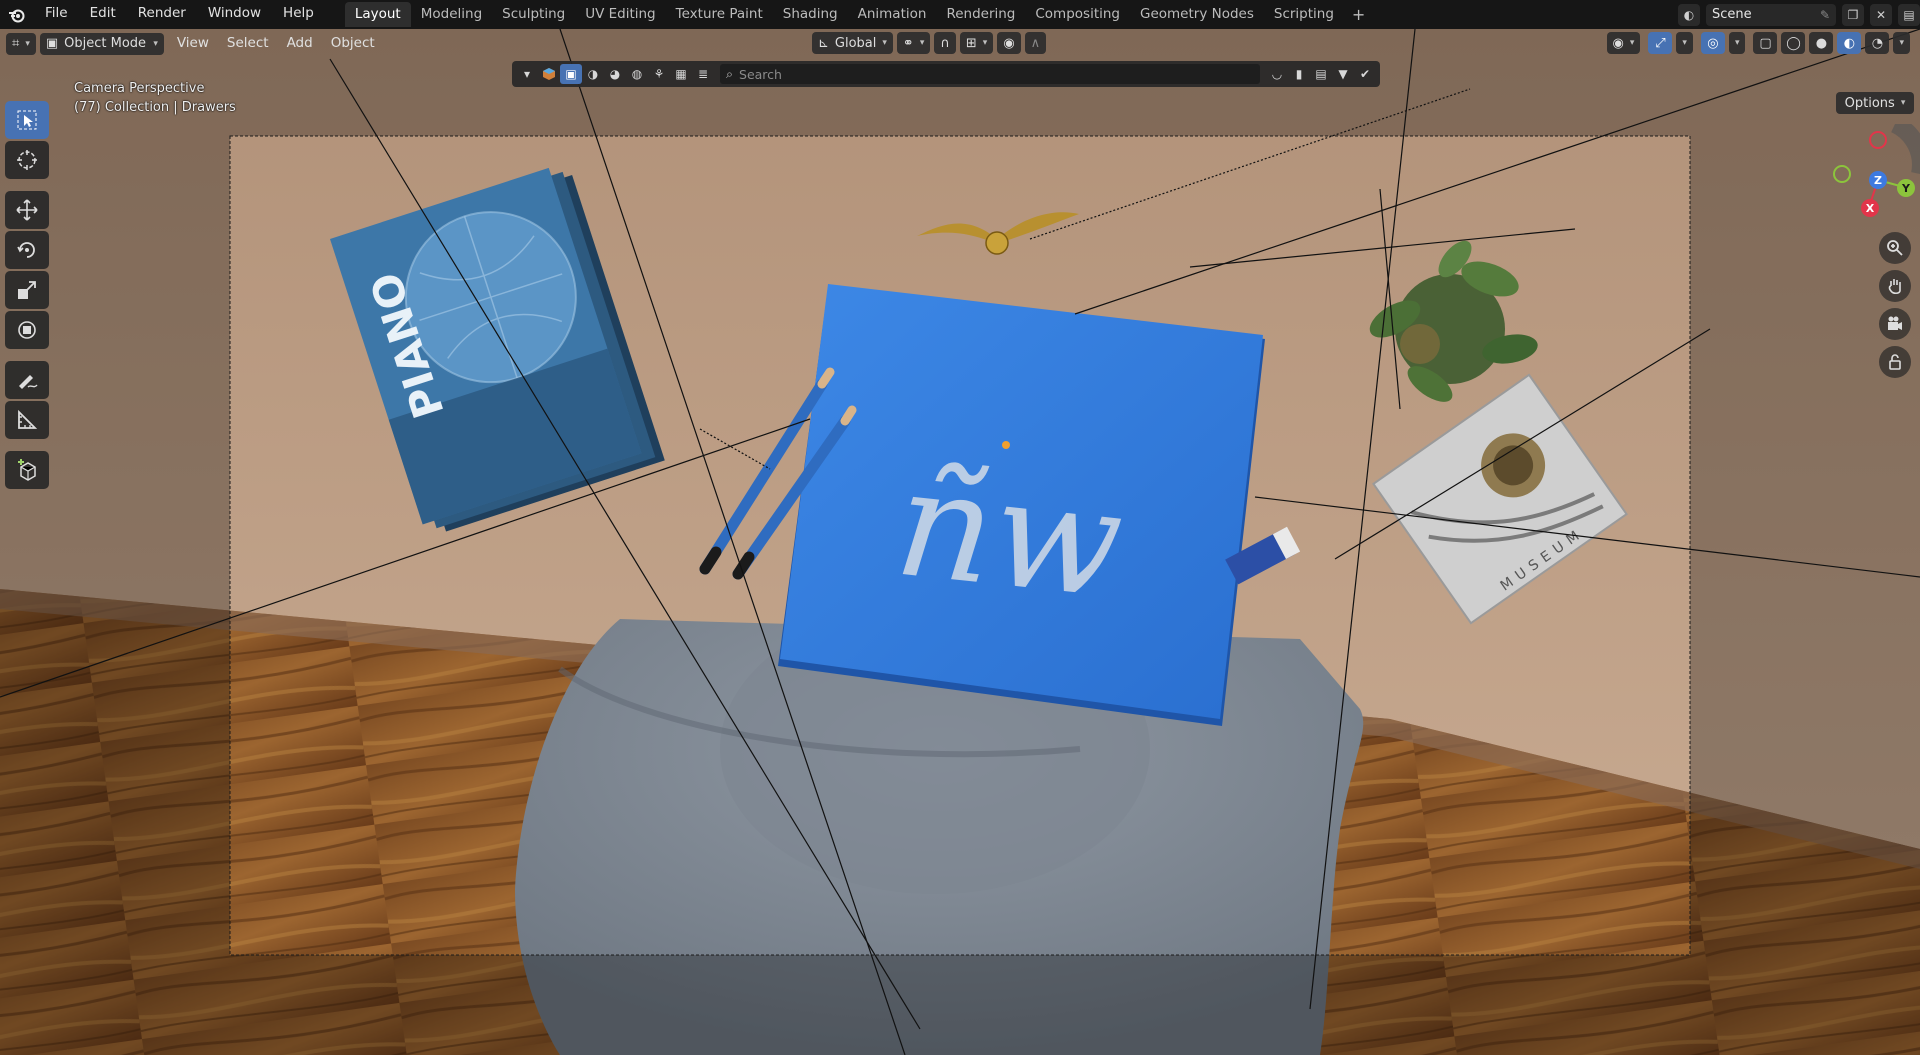  What do you see at coordinates (980, 14) in the screenshot?
I see `tab-rendering: Rendering` at bounding box center [980, 14].